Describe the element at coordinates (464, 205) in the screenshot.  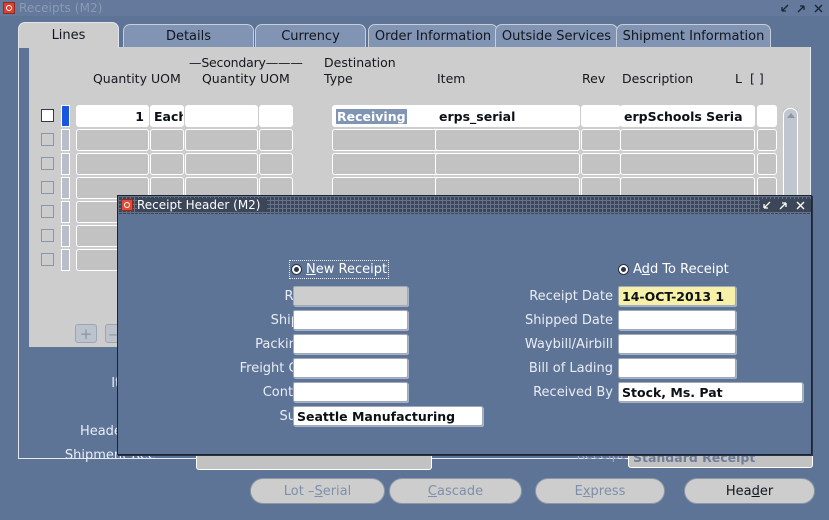
I see `dialog-titlebar: Receipt Header (M2)` at that location.